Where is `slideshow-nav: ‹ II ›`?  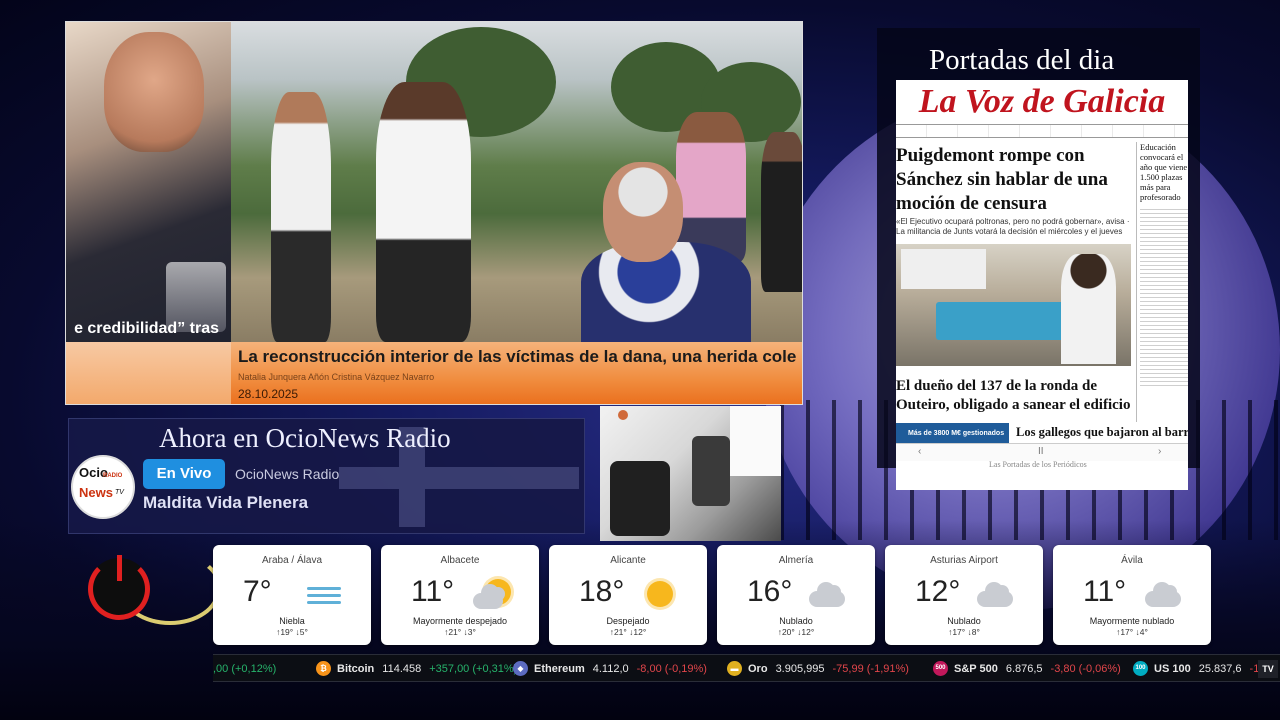 slideshow-nav: ‹ II › is located at coordinates (1042, 452).